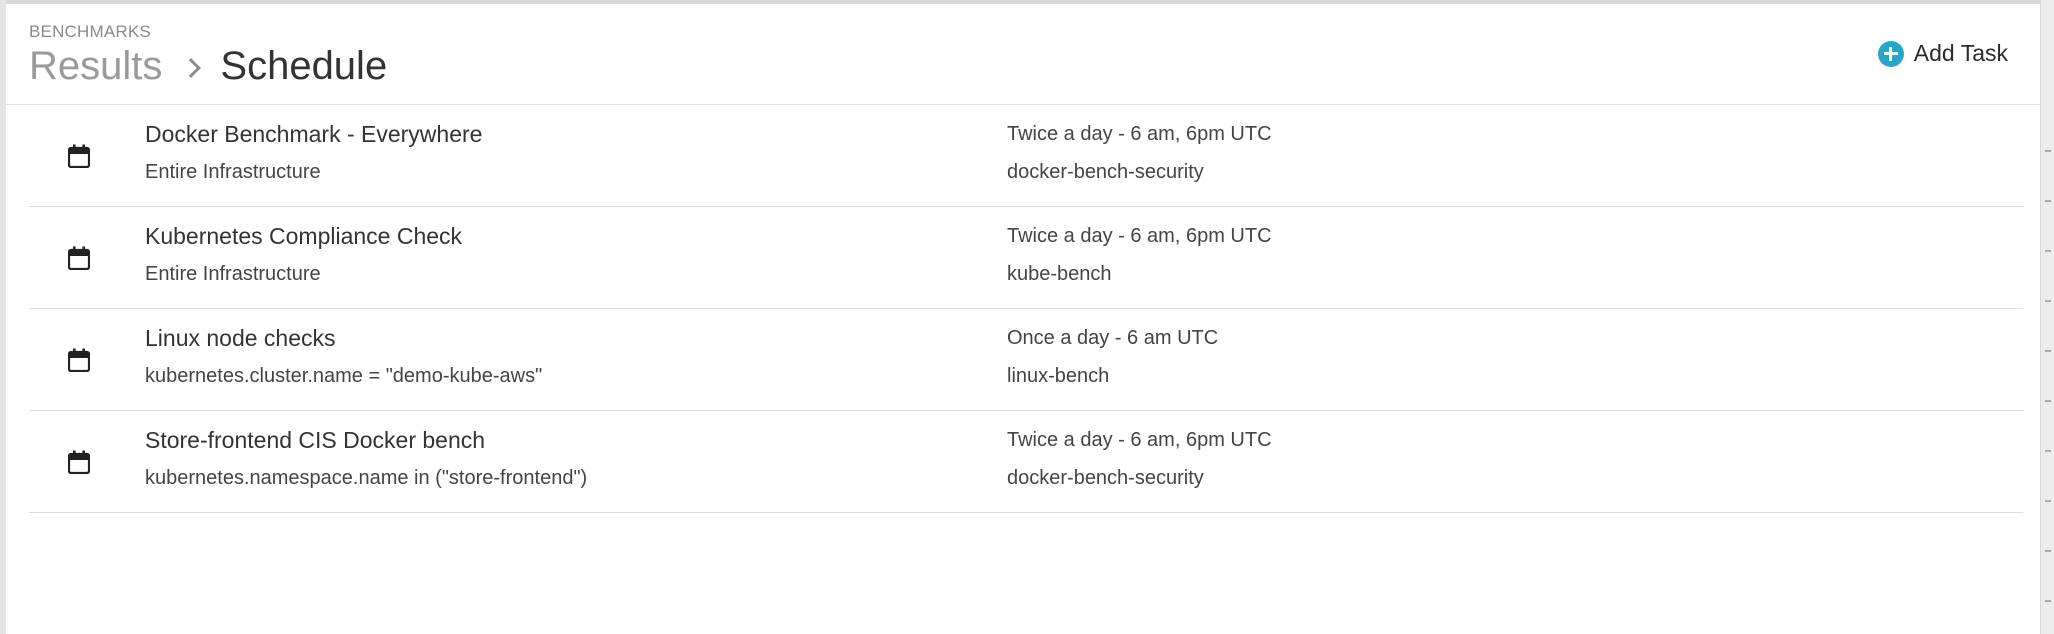  Describe the element at coordinates (315, 440) in the screenshot. I see `task-title: Store-frontend CIS Docker bench` at that location.